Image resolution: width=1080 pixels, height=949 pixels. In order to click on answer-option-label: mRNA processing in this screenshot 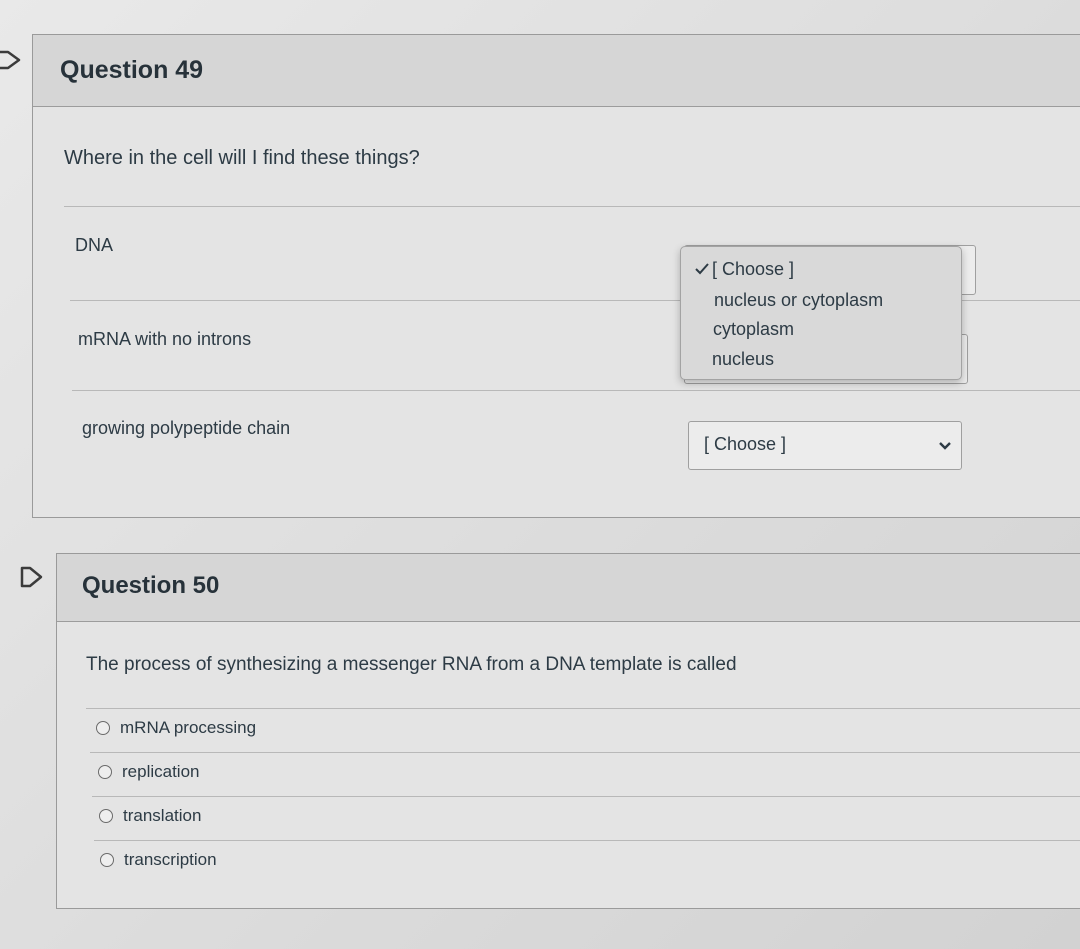, I will do `click(188, 727)`.